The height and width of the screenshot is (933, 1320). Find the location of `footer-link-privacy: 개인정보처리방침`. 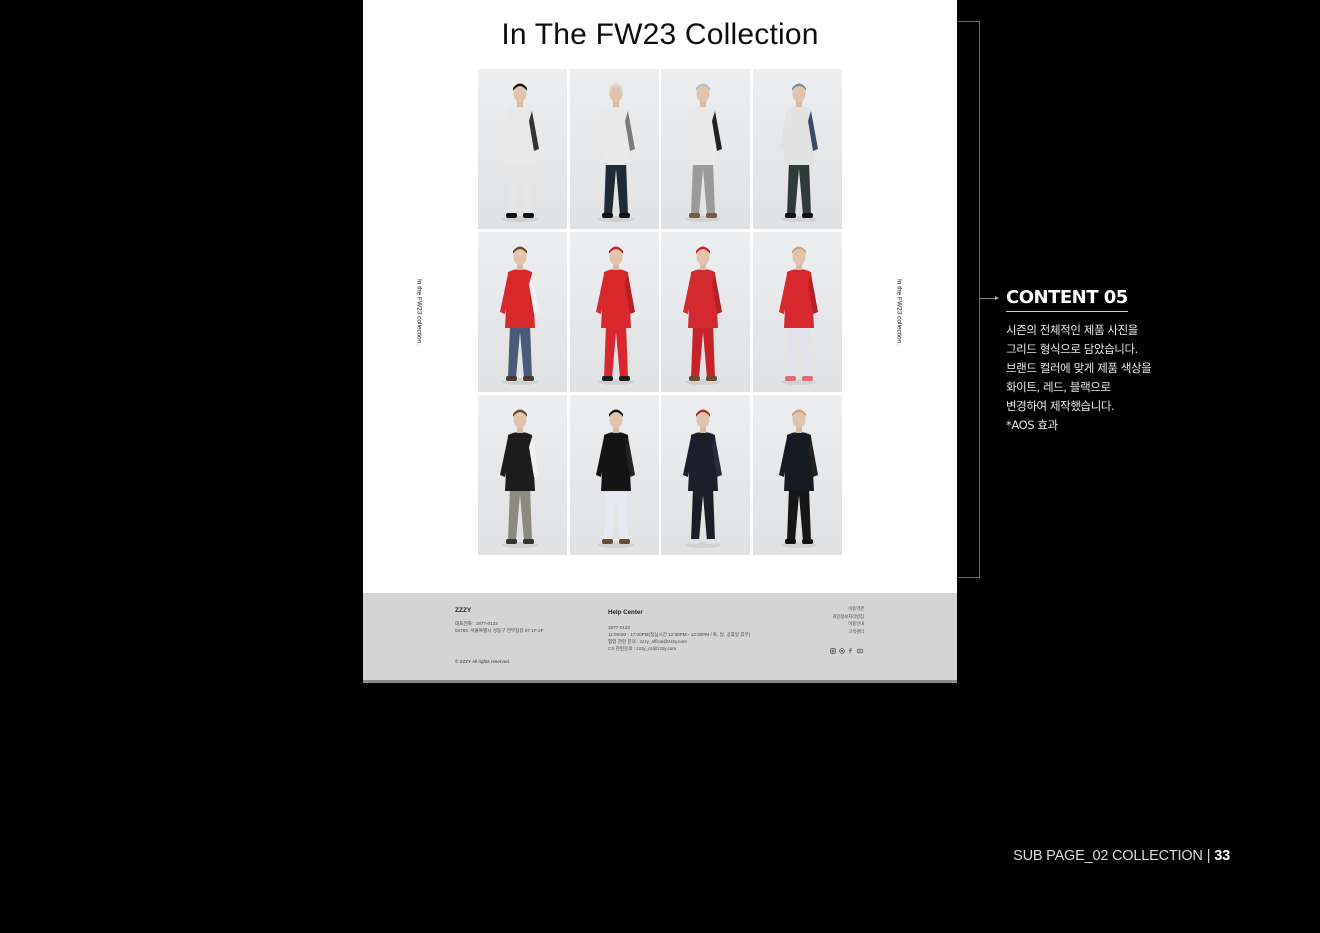

footer-link-privacy: 개인정보처리방침 is located at coordinates (848, 617).